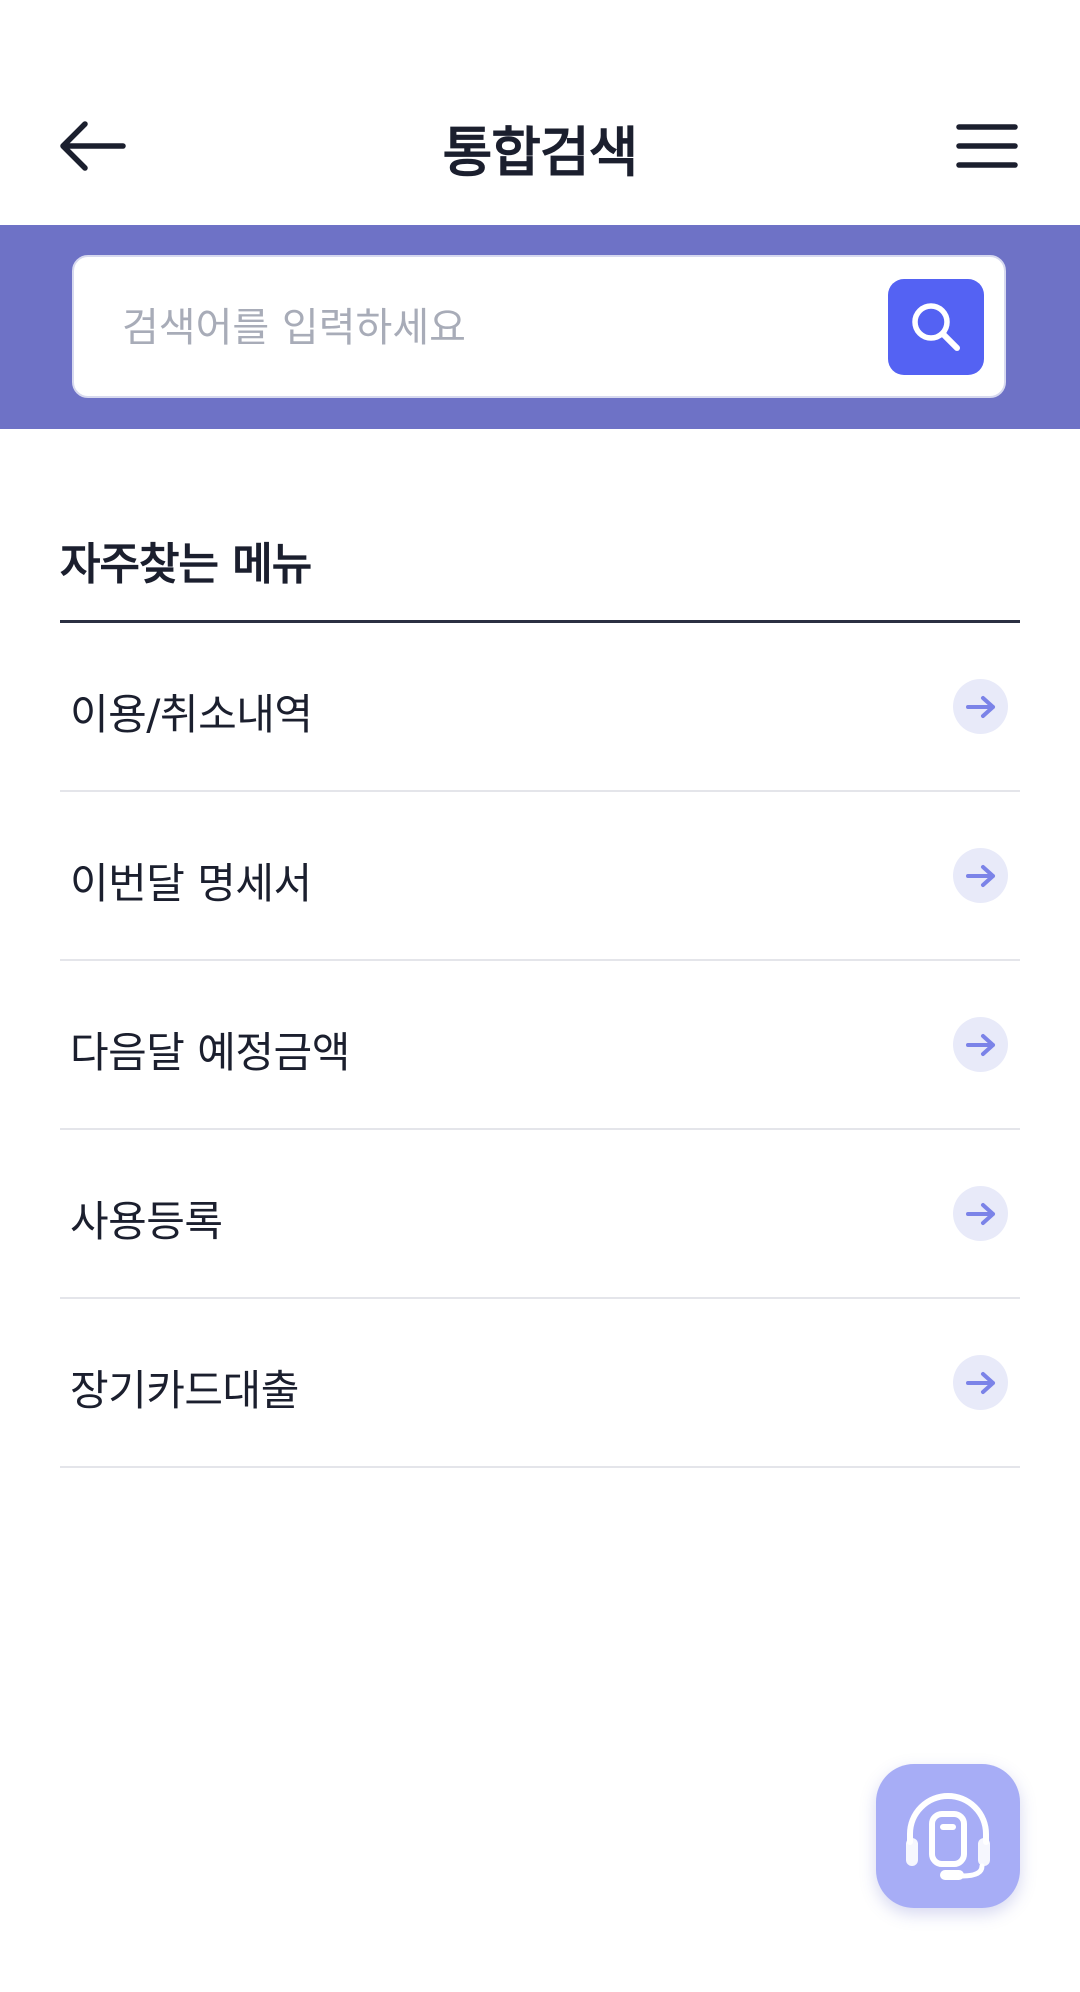 The image size is (1080, 1992). I want to click on top-header: 통합검색, so click(540, 112).